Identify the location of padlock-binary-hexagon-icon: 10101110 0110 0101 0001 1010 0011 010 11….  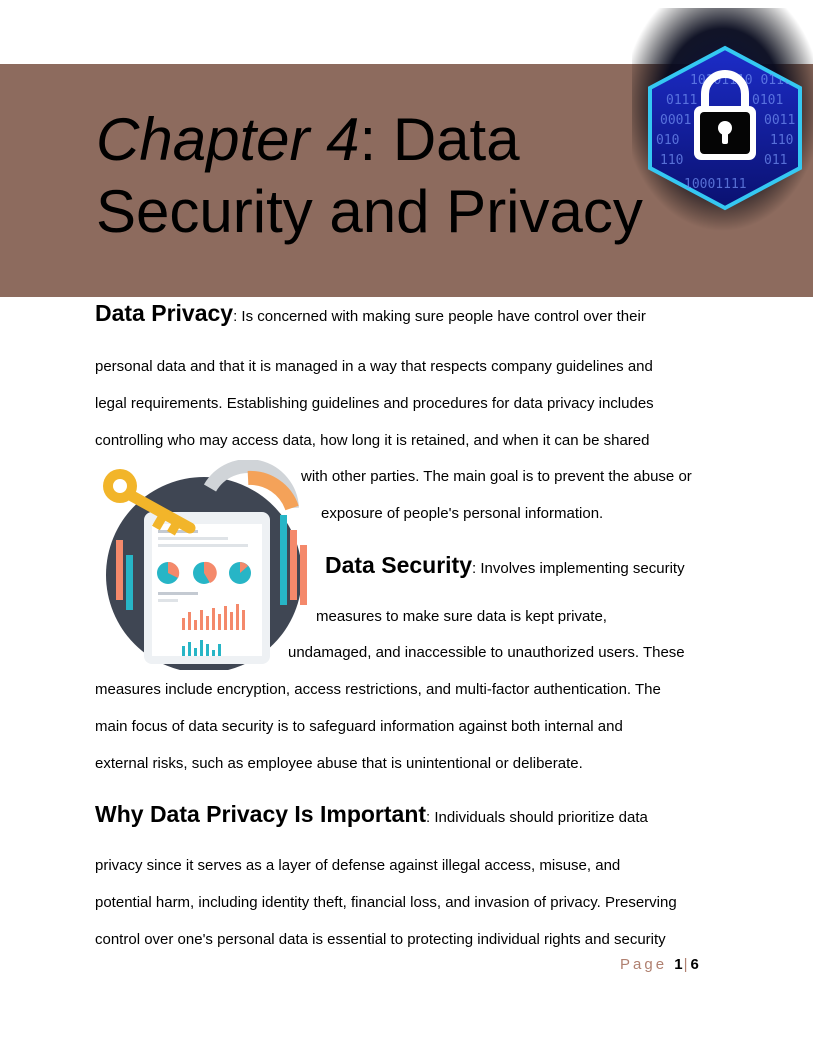
(722, 123).